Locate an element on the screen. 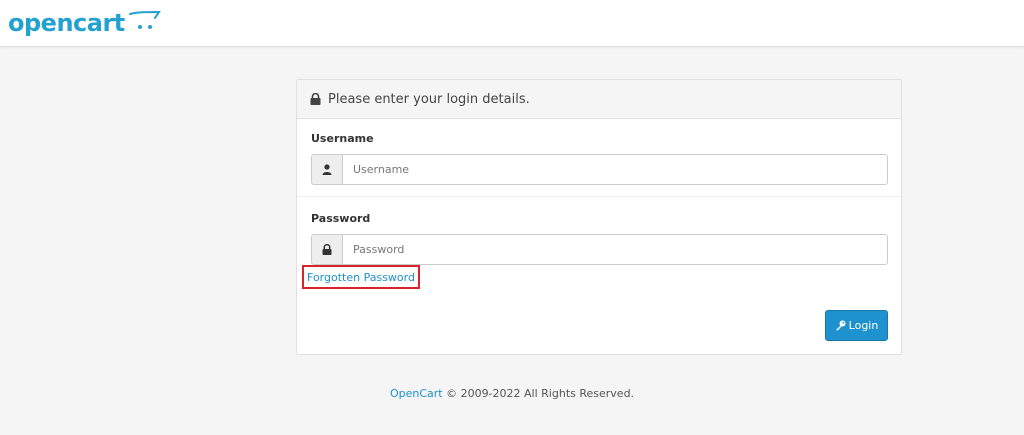 The width and height of the screenshot is (1024, 435). key-icon is located at coordinates (840, 325).